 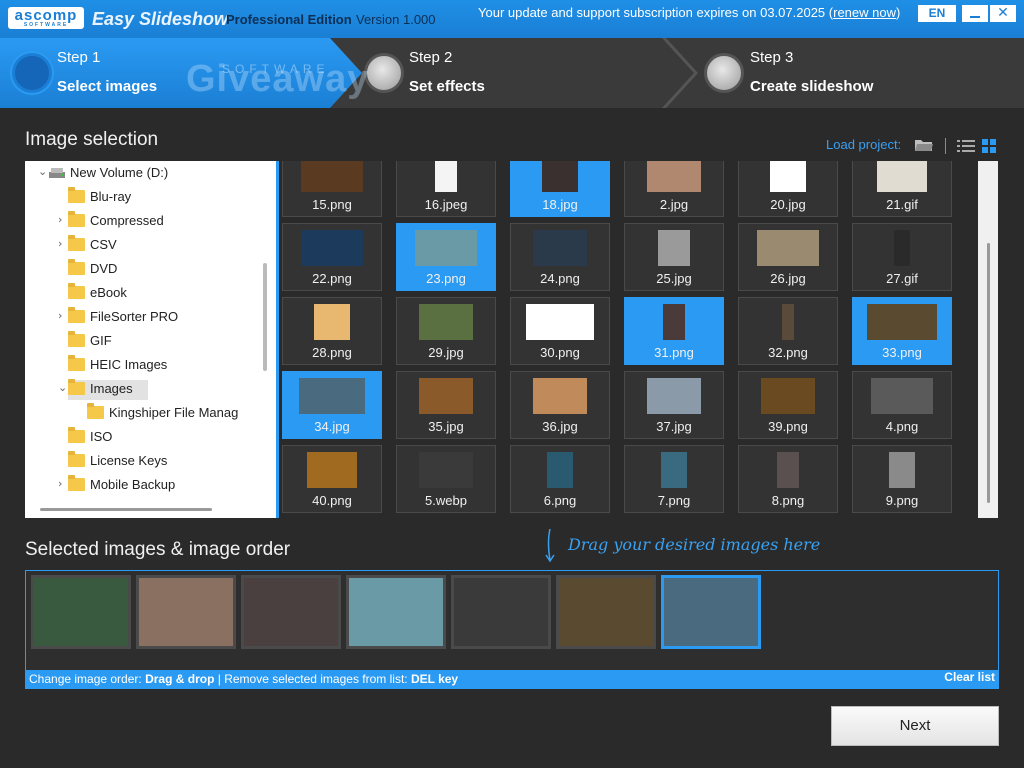 What do you see at coordinates (902, 204) in the screenshot?
I see `thumbnail-filename: 21.gif` at bounding box center [902, 204].